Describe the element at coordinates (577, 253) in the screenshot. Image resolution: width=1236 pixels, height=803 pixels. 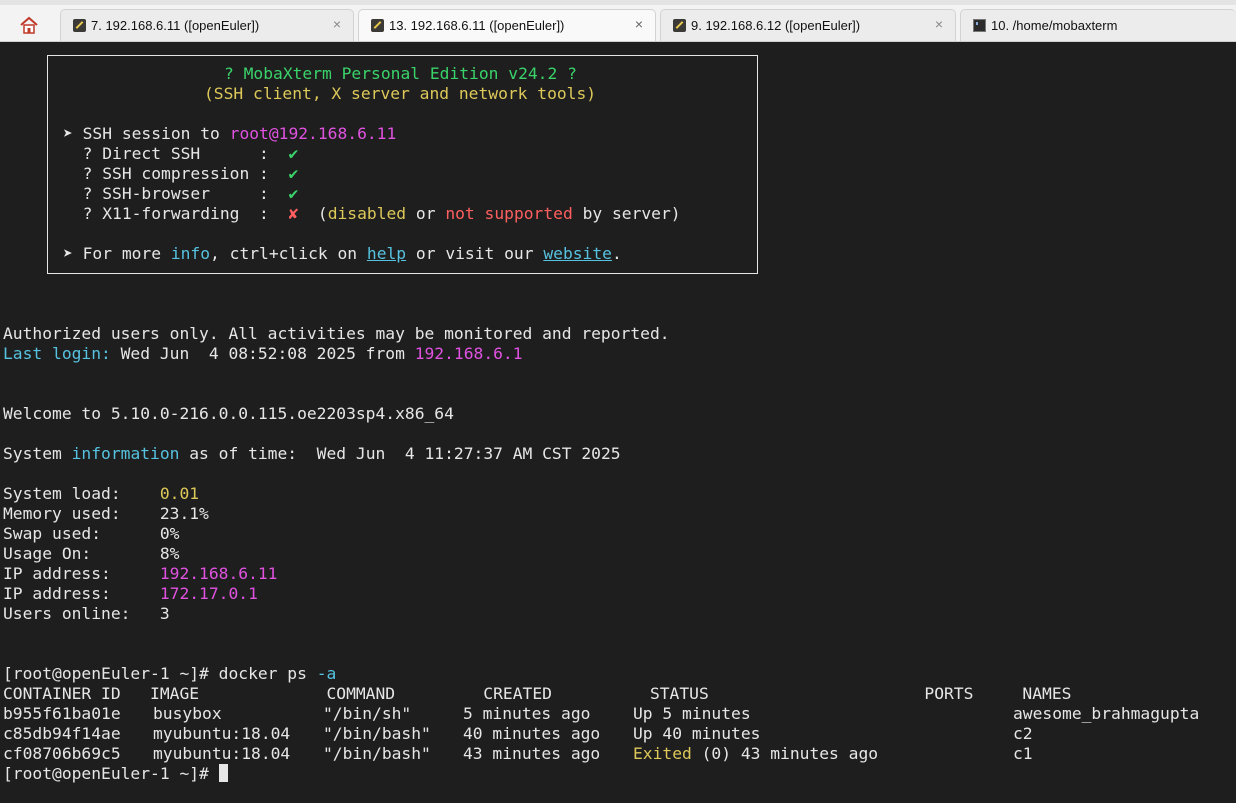
I see `website-link: website` at that location.